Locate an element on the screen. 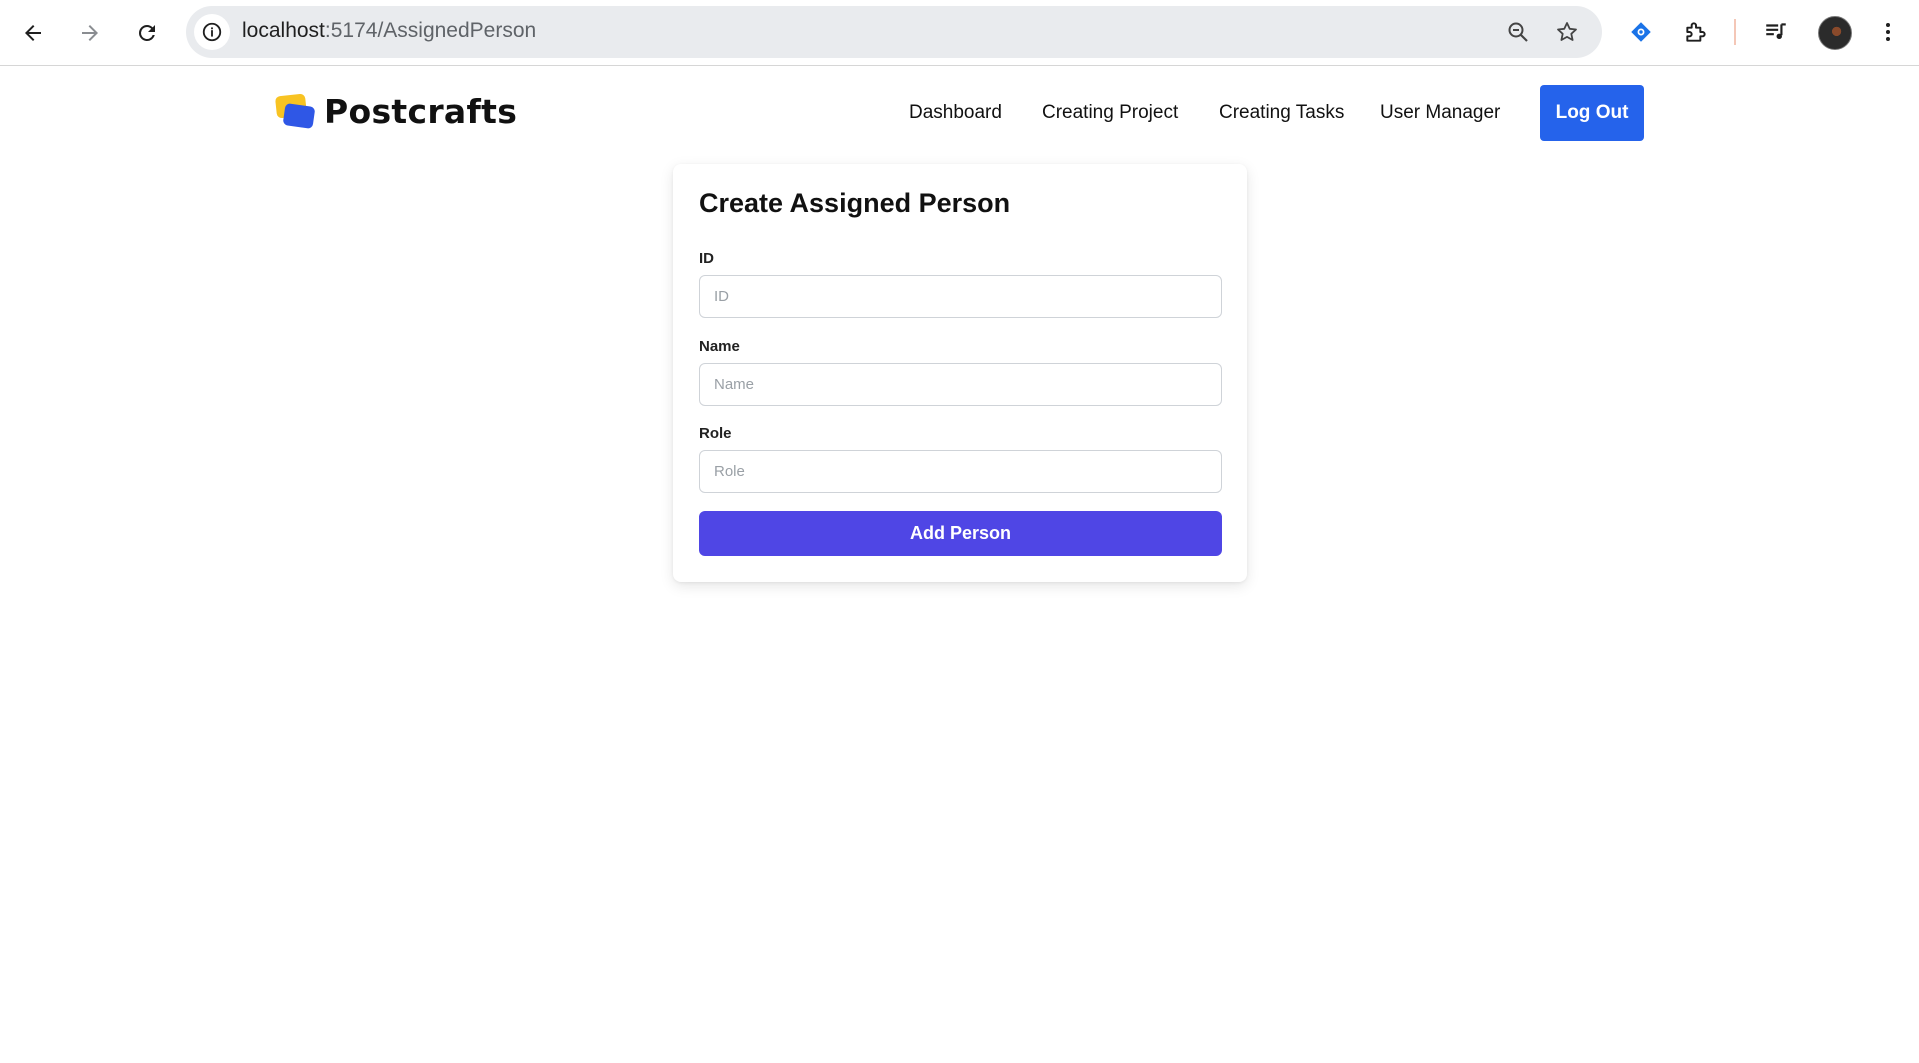 Image resolution: width=1919 pixels, height=1063 pixels. logout-button: Log Out is located at coordinates (1592, 113).